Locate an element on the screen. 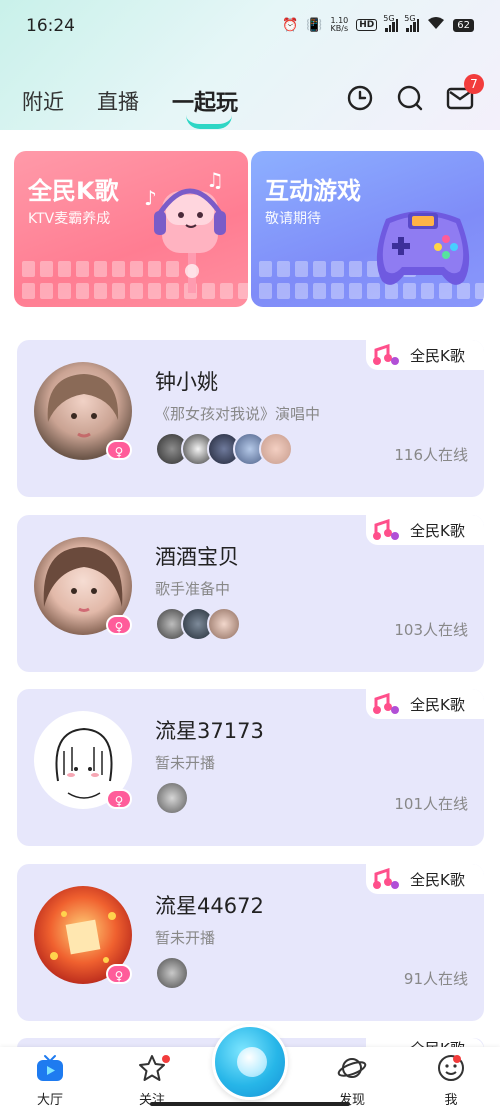 This screenshot has width=500, height=1110. nav-discover: 发现 is located at coordinates (352, 1080).